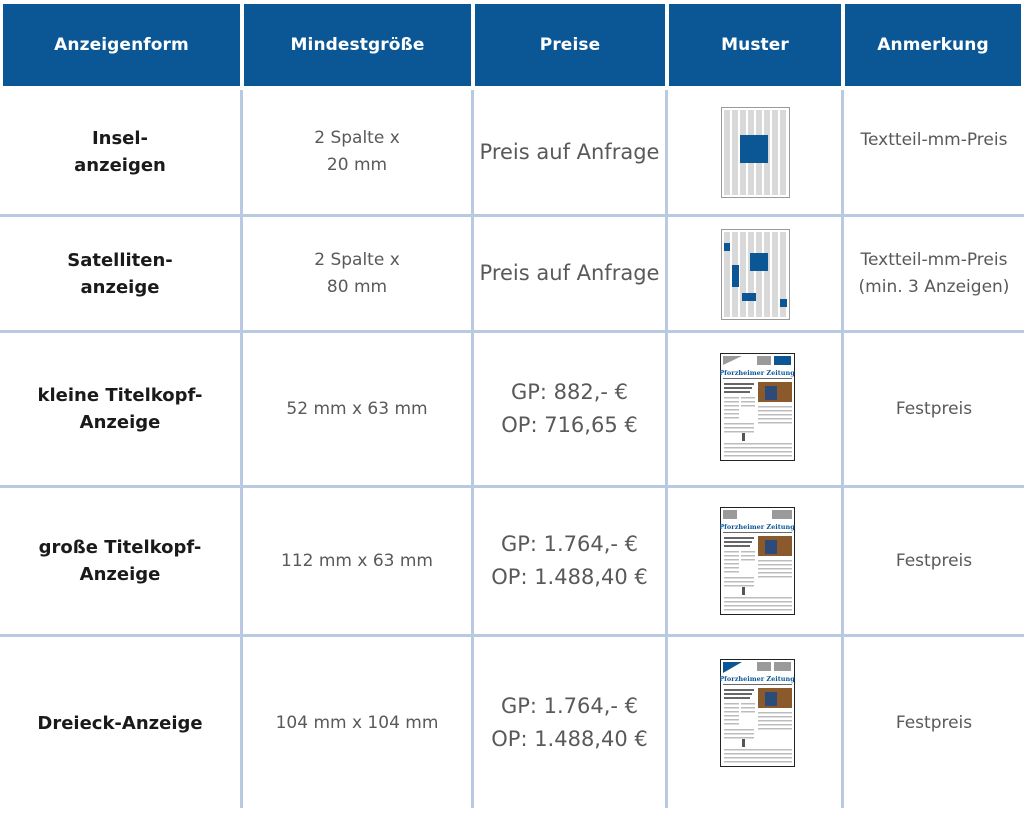 The image size is (1024, 813). Describe the element at coordinates (357, 560) in the screenshot. I see `row4-size: 112 mm x 63 mm` at that location.